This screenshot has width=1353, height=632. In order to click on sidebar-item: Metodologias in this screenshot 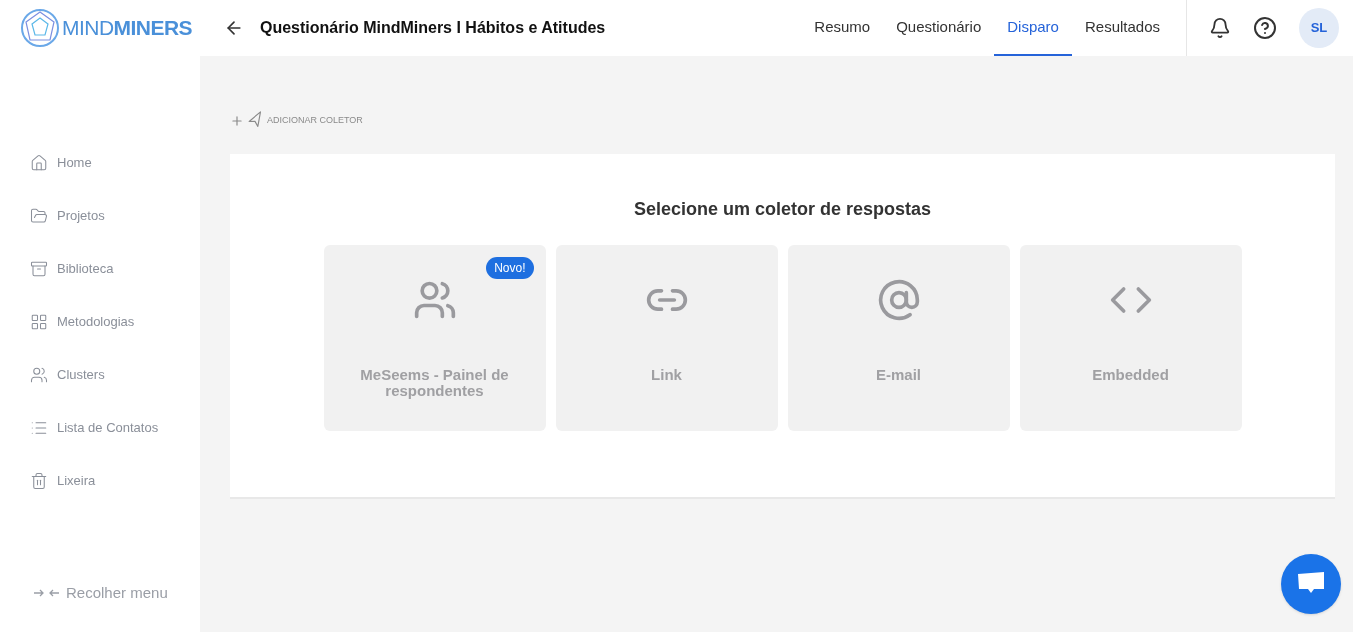, I will do `click(100, 321)`.